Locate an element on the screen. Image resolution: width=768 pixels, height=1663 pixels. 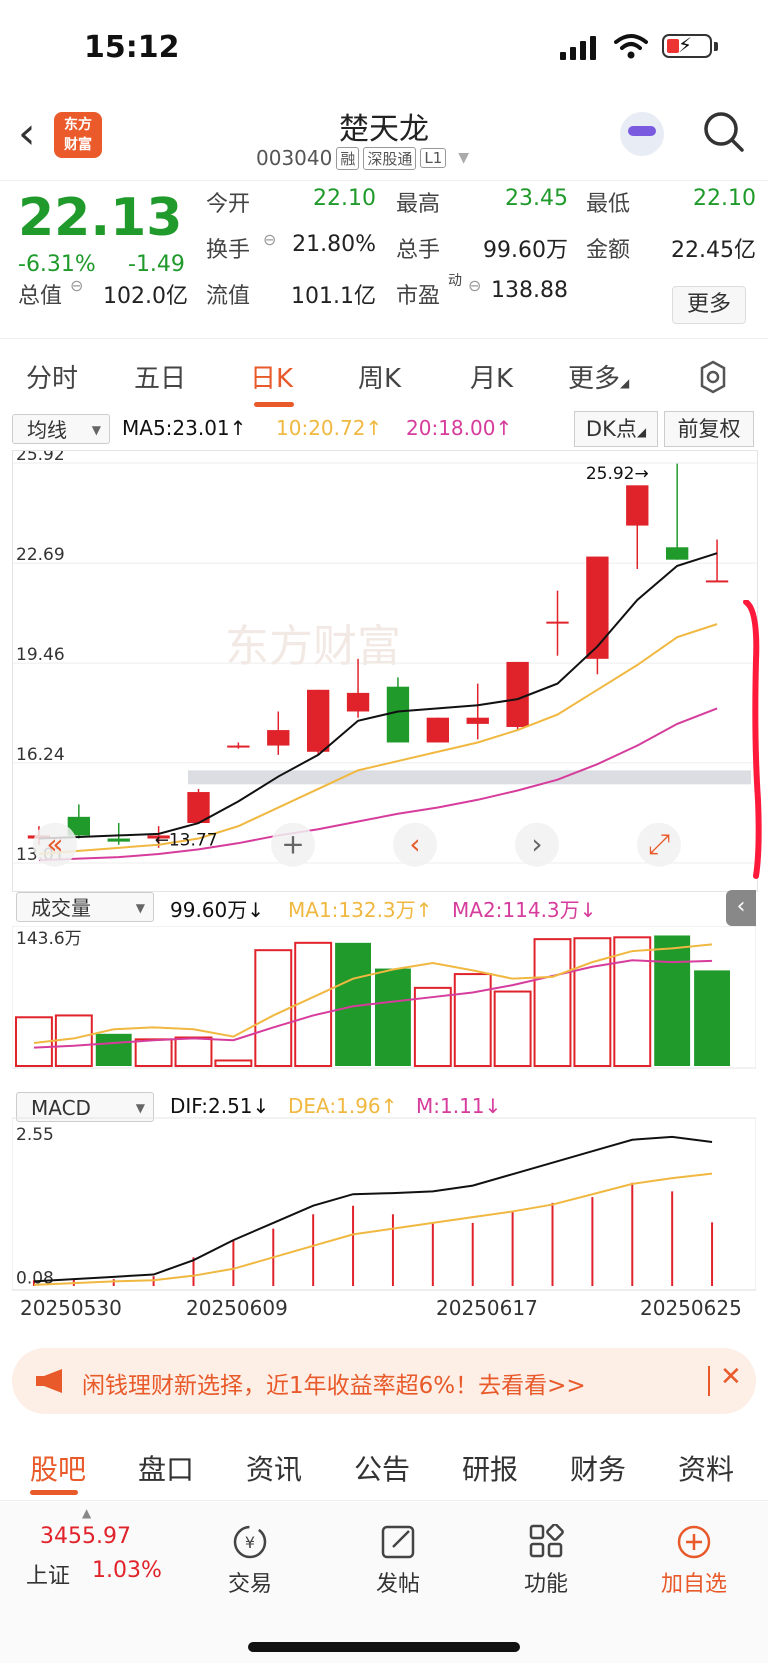
label-float-cap: 流值 is located at coordinates (228, 296).